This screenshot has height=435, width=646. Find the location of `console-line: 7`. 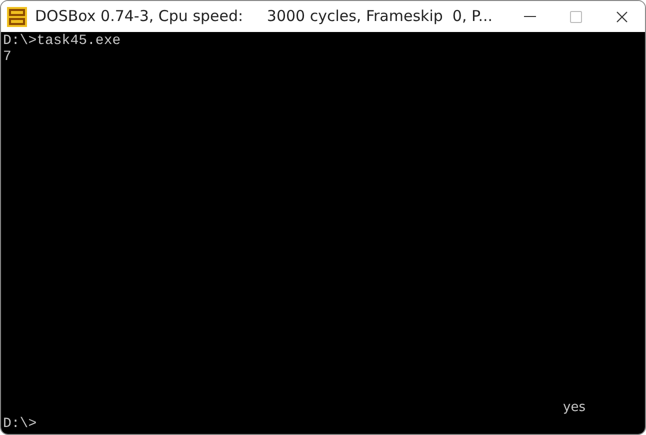

console-line: 7 is located at coordinates (7, 57).